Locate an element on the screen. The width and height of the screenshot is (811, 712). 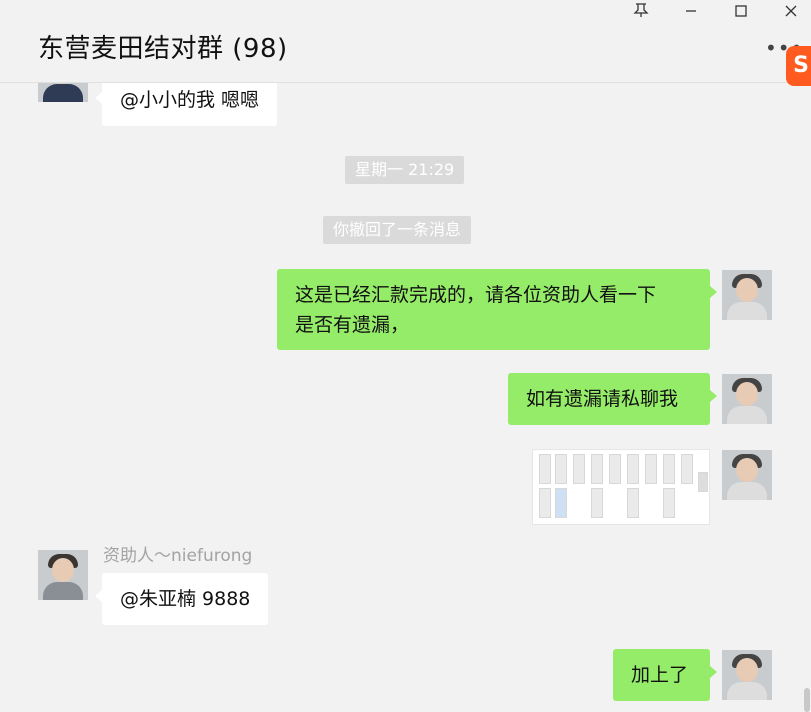
message-bubble: 如有遗漏请私聊我 is located at coordinates (612, 399).